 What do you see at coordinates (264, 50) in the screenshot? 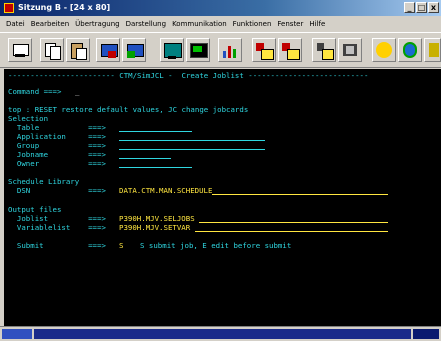
I see `record-icon` at bounding box center [264, 50].